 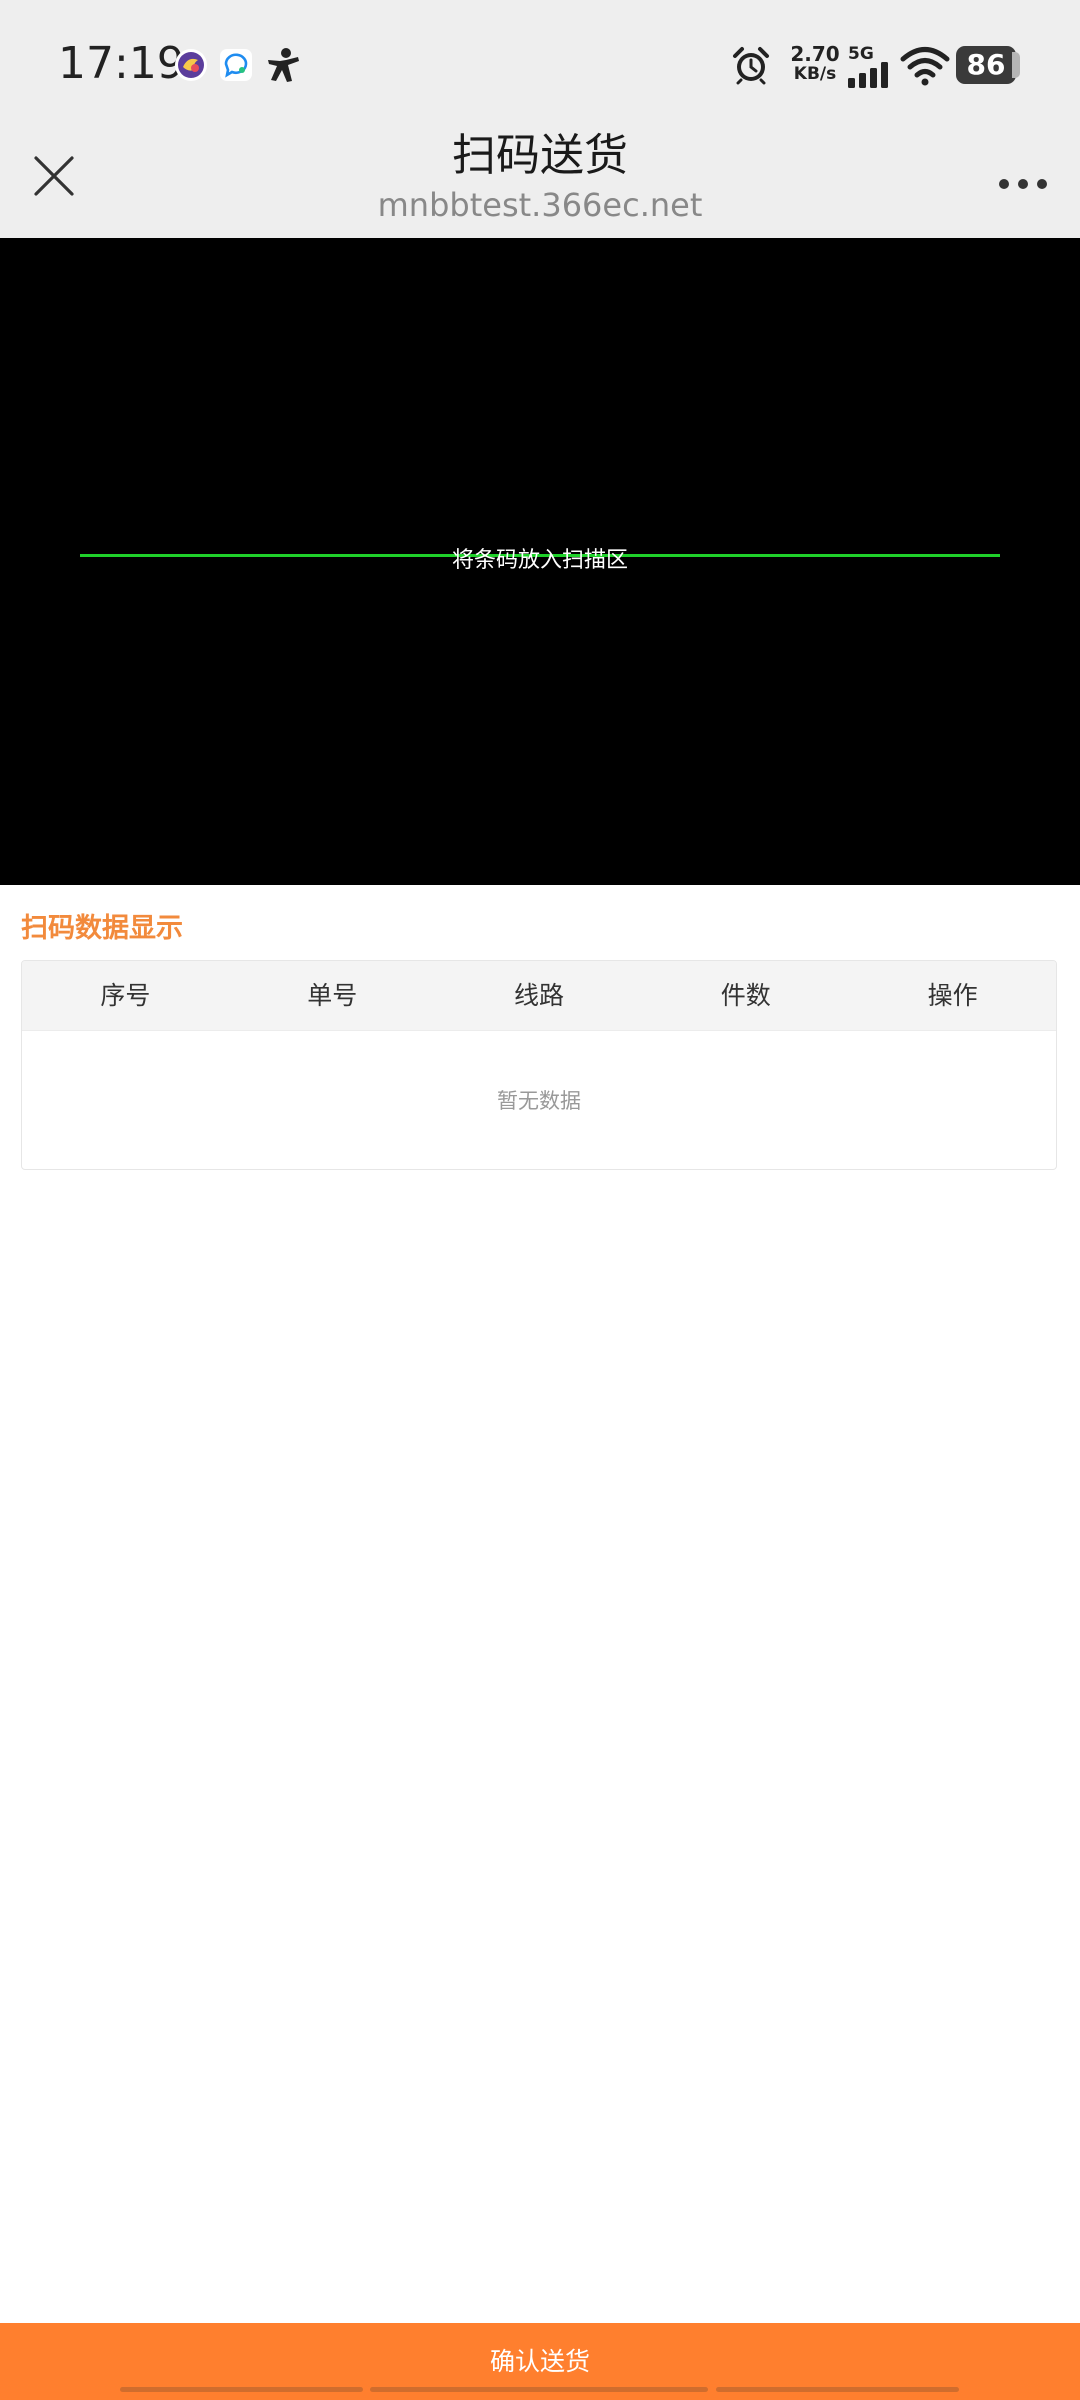 What do you see at coordinates (540, 67) in the screenshot?
I see `status-bar: 17:19 2.70 KB/s 5G 86` at bounding box center [540, 67].